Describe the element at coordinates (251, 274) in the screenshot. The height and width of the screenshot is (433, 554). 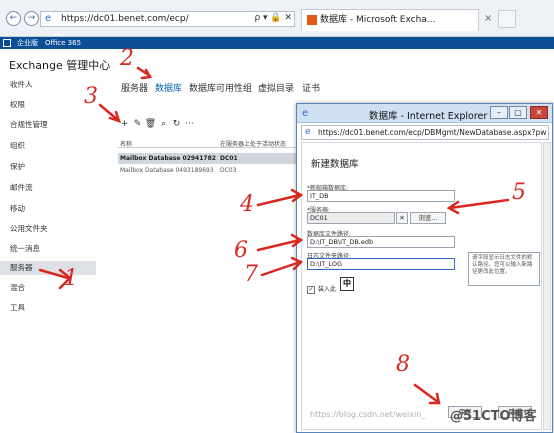
I see `annotation-number-7: 7` at that location.